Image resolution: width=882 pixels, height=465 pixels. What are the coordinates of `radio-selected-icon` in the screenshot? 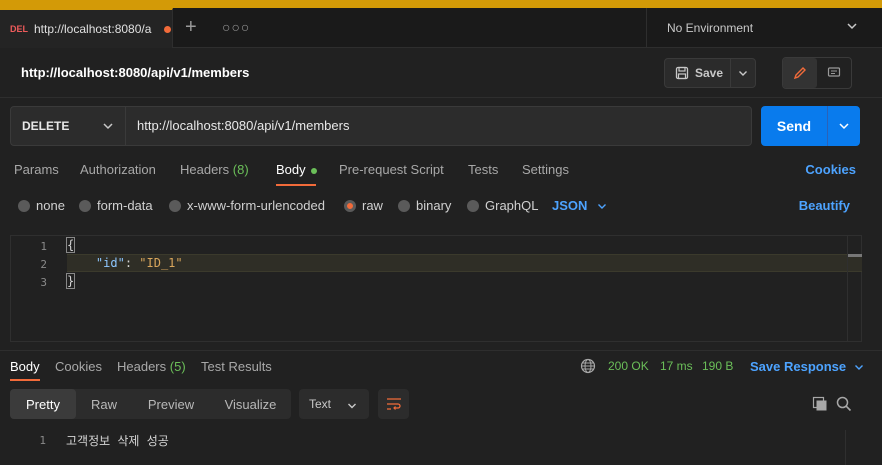 It's located at (350, 205).